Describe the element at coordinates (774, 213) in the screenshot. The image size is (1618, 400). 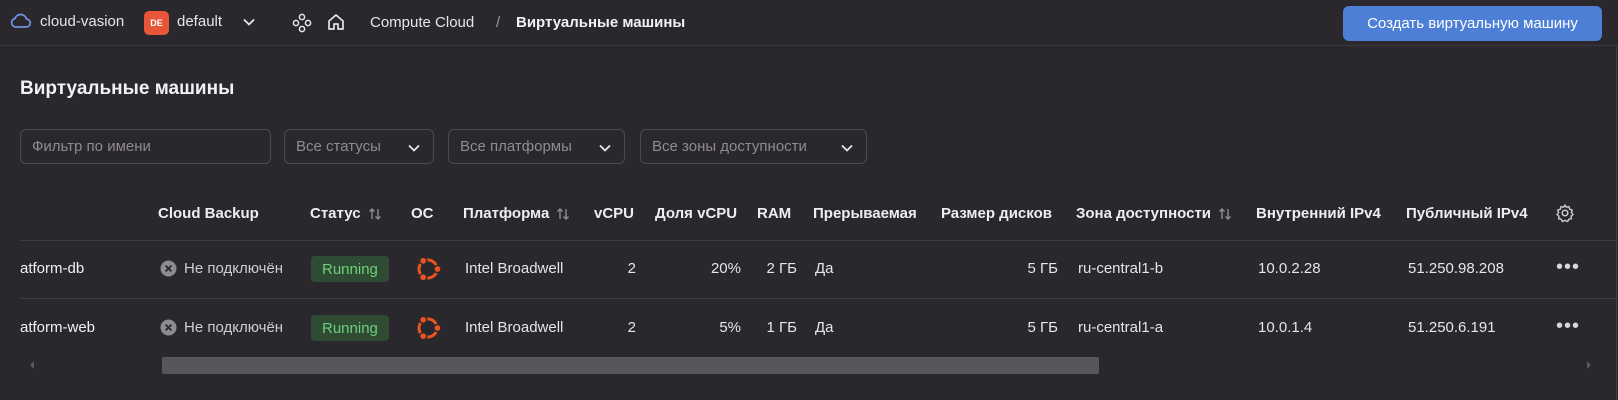
I see `column-header-ram: RAM` at that location.